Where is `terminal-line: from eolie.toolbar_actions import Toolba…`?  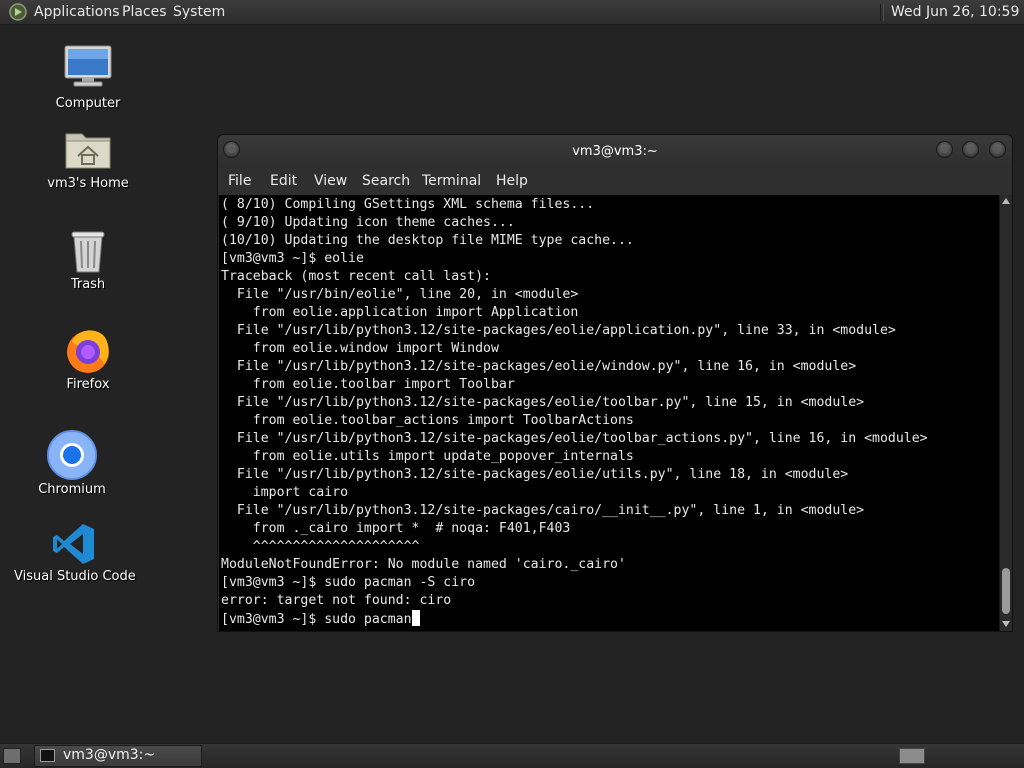 terminal-line: from eolie.toolbar_actions import Toolba… is located at coordinates (427, 420).